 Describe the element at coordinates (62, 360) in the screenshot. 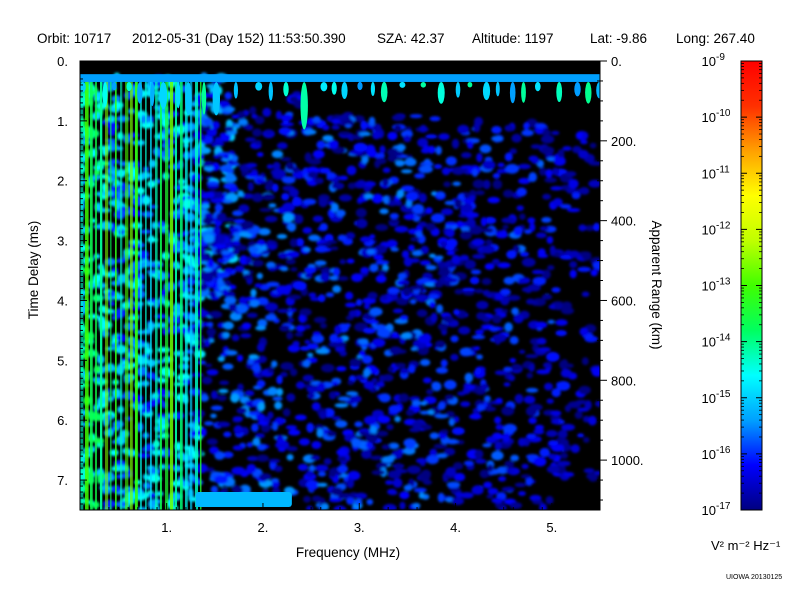

I see `y-tick-label: 5.` at that location.